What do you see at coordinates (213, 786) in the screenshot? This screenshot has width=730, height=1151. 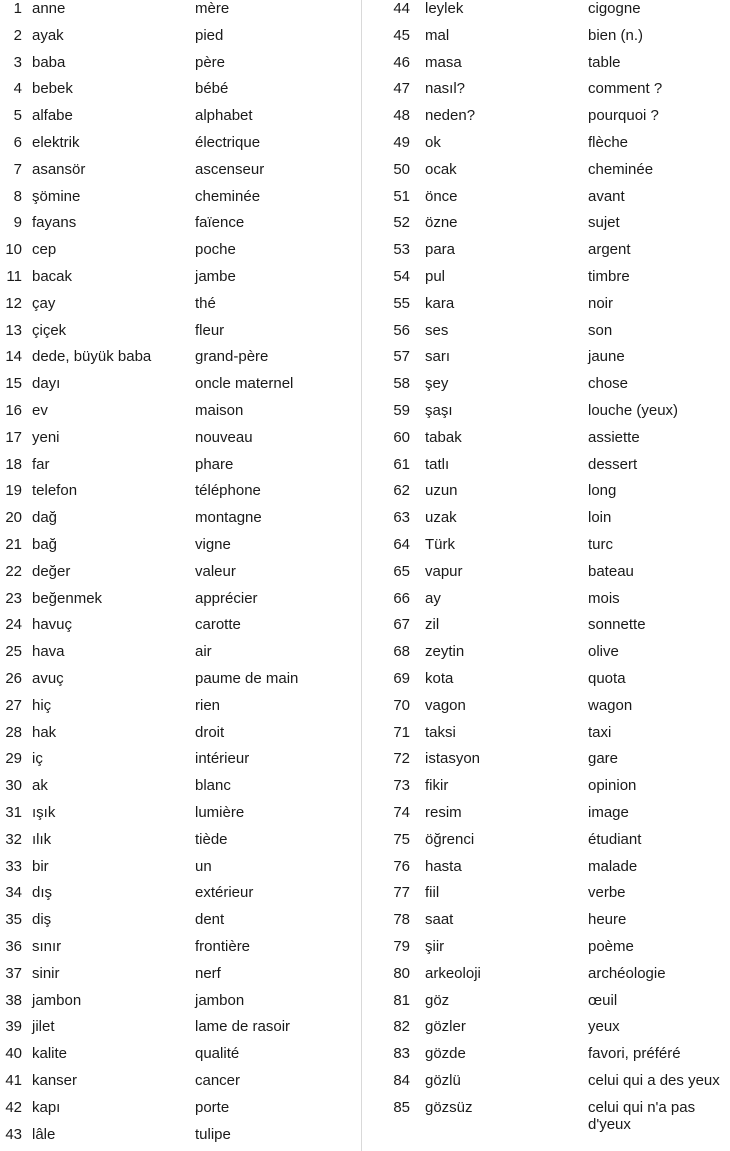 I see `french-translation: blanc` at bounding box center [213, 786].